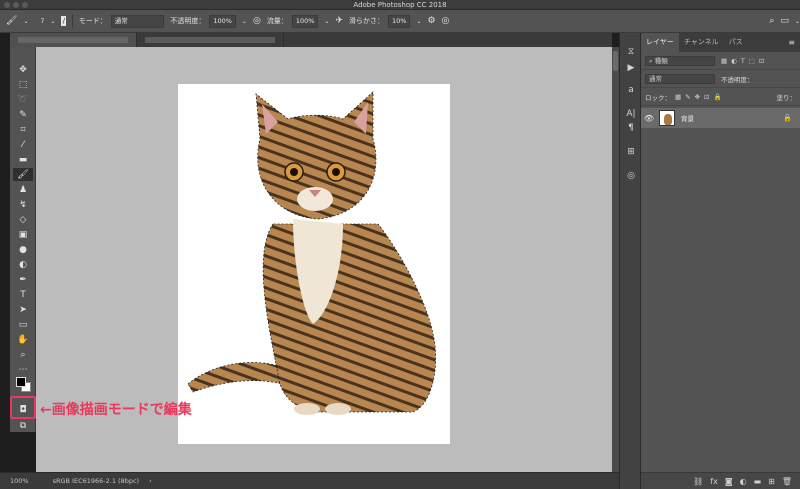 This screenshot has width=800, height=489. I want to click on mode-label: モード：, so click(92, 21).